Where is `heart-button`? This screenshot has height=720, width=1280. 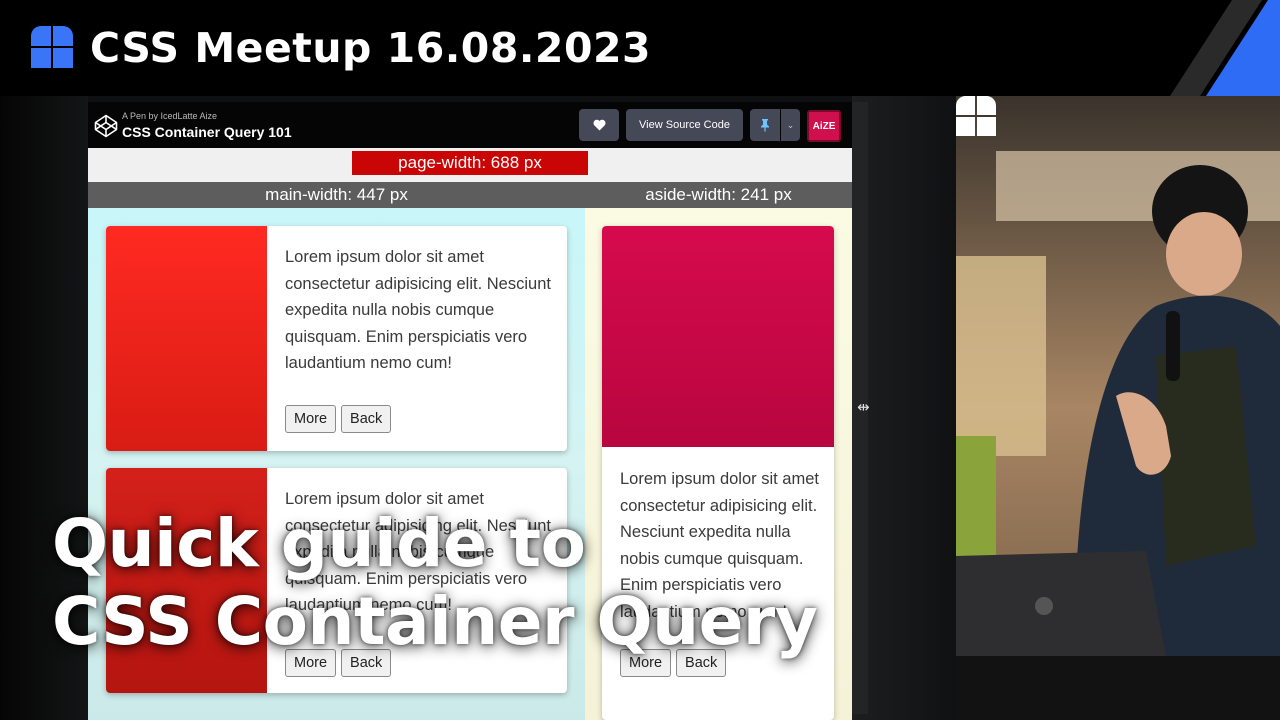 heart-button is located at coordinates (599, 125).